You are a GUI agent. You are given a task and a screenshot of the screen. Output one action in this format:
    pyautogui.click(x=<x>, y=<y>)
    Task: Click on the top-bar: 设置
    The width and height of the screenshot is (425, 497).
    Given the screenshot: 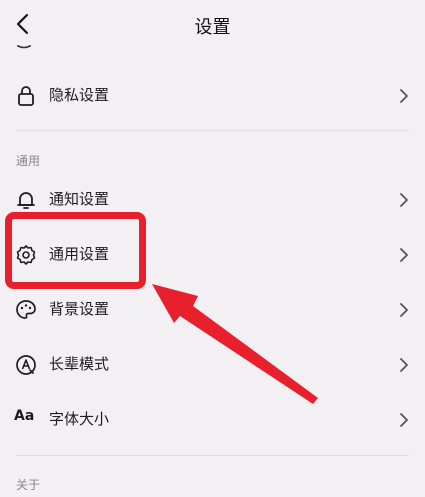 What is the action you would take?
    pyautogui.click(x=212, y=25)
    